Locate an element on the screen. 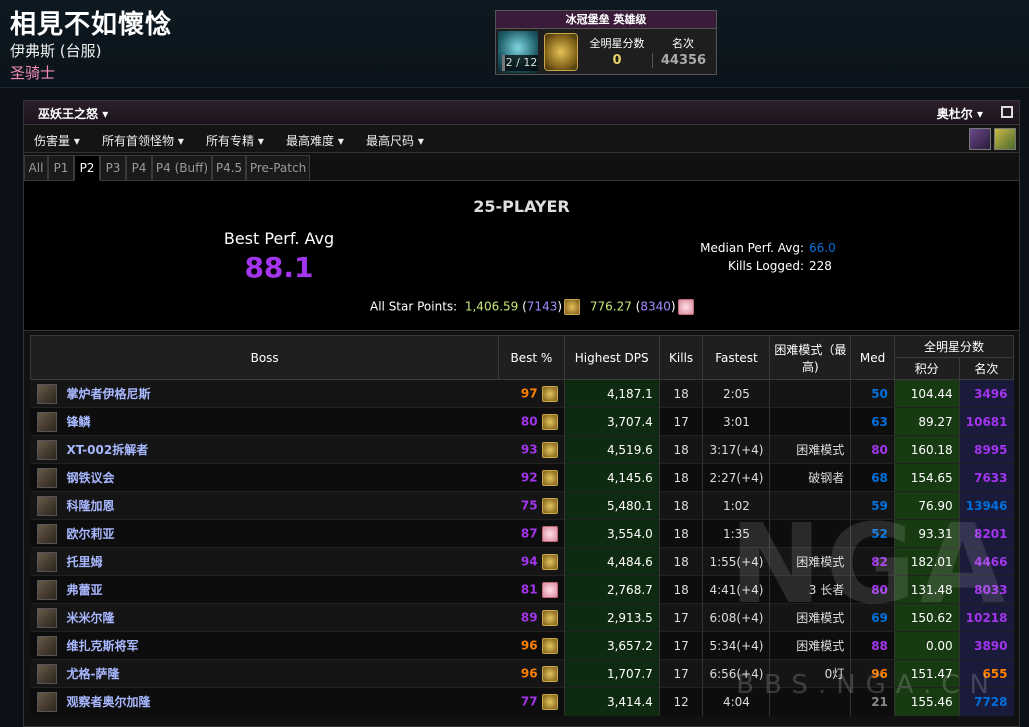  boss-cell: 米米尔隆 is located at coordinates (264, 617).